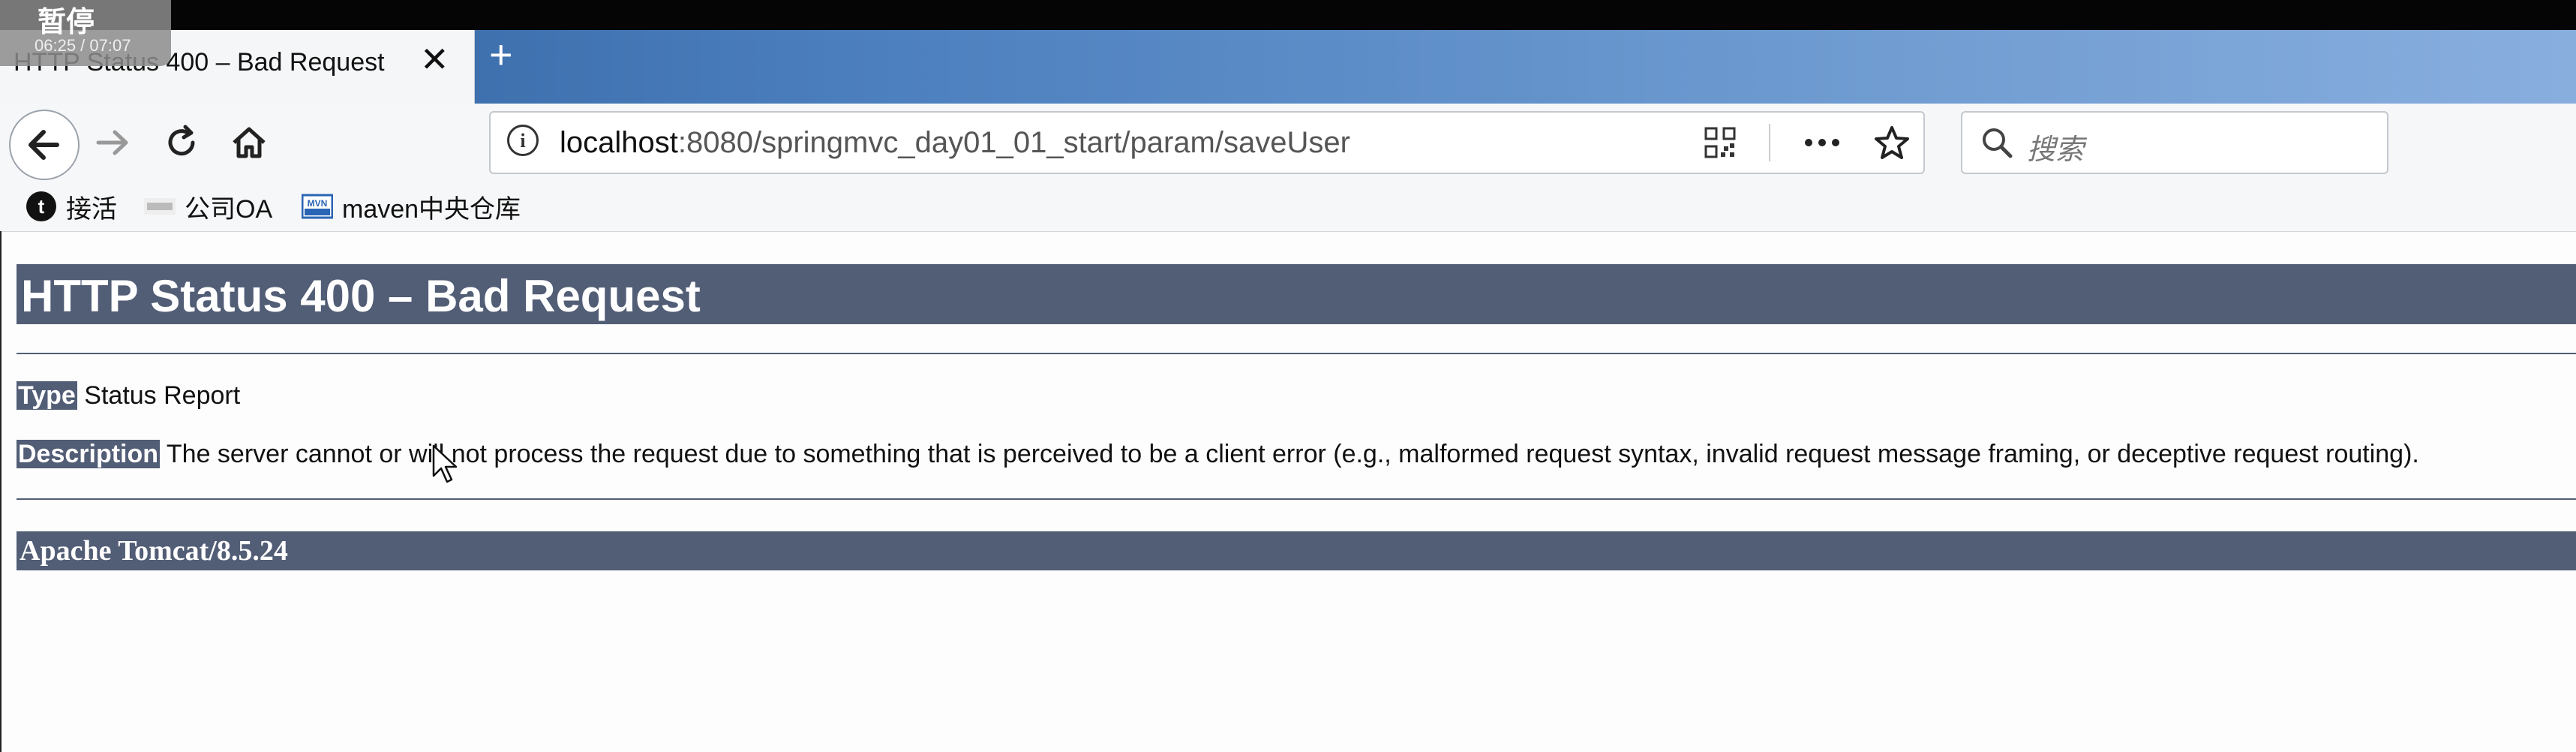 The image size is (2576, 752). Describe the element at coordinates (154, 551) in the screenshot. I see `server-version: Apache Tomcat/8.5.24` at that location.